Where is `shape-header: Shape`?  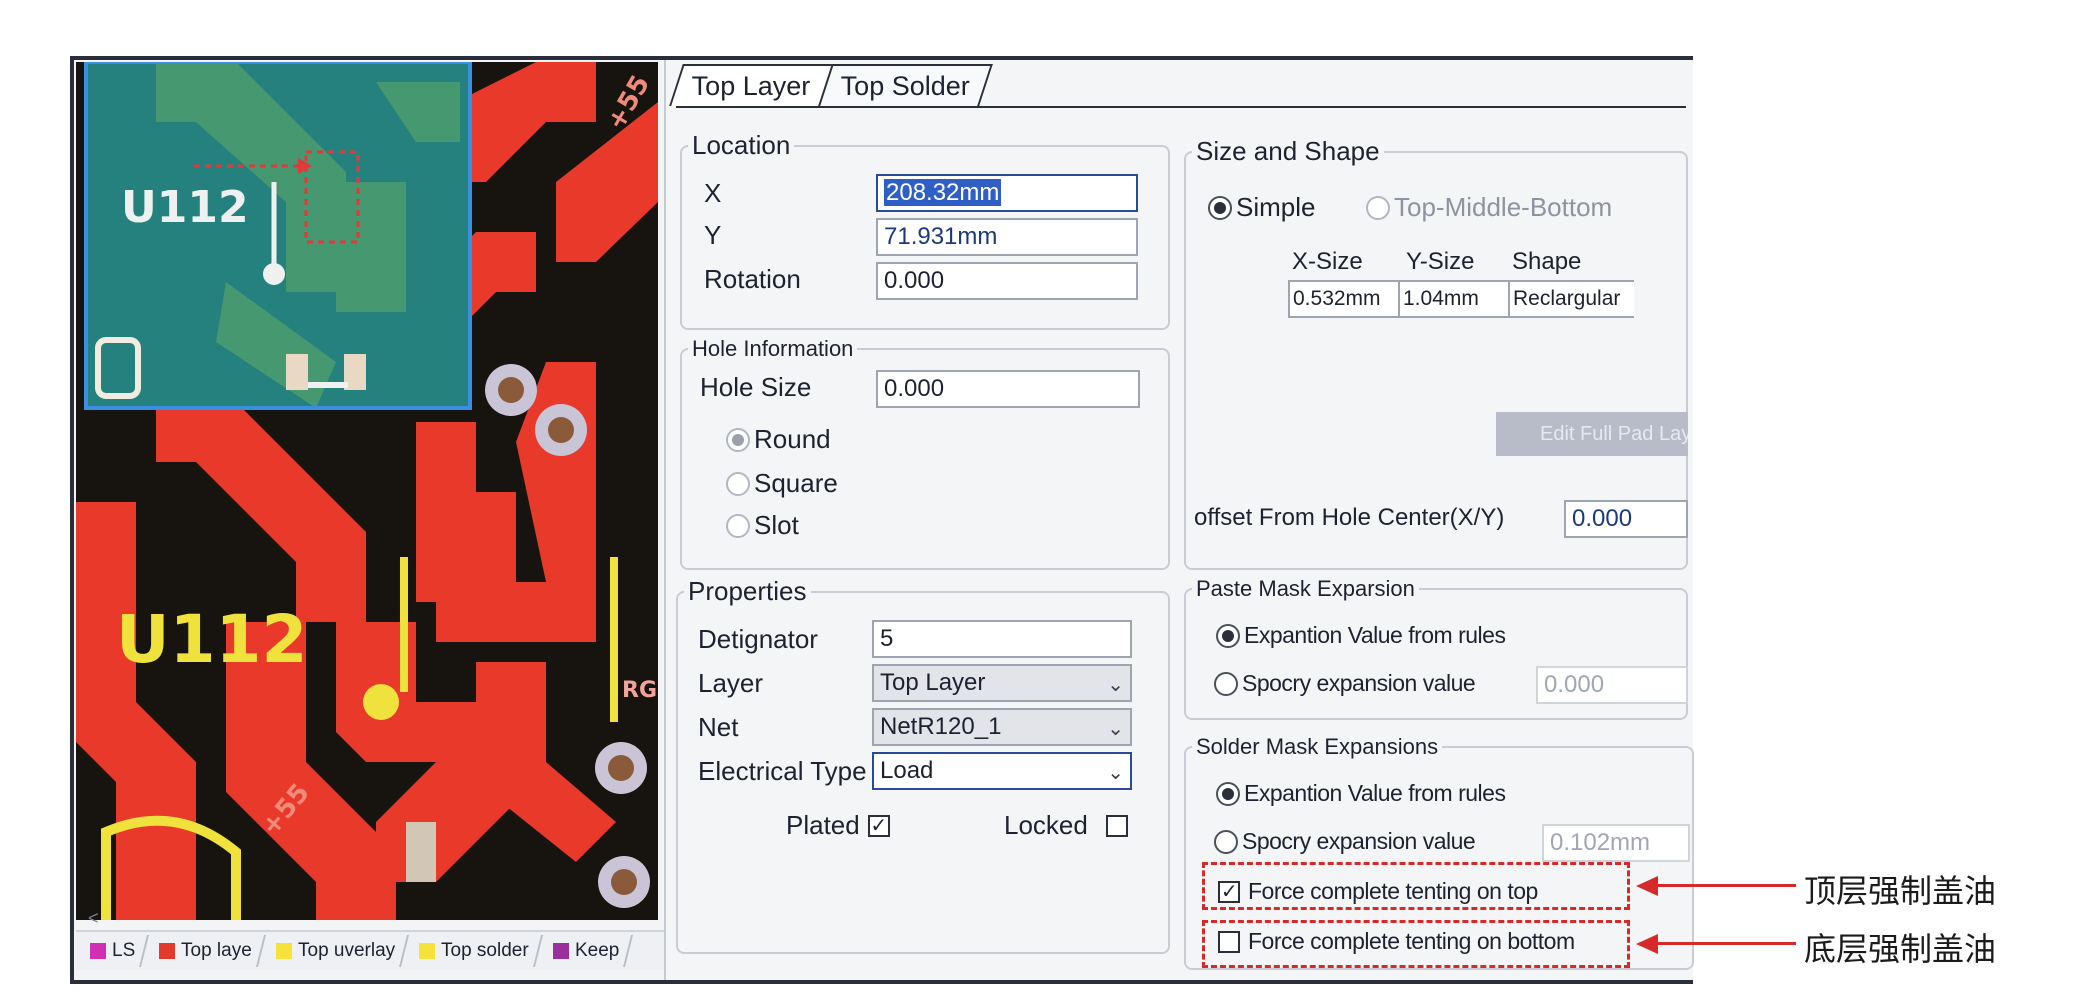 shape-header: Shape is located at coordinates (1547, 261).